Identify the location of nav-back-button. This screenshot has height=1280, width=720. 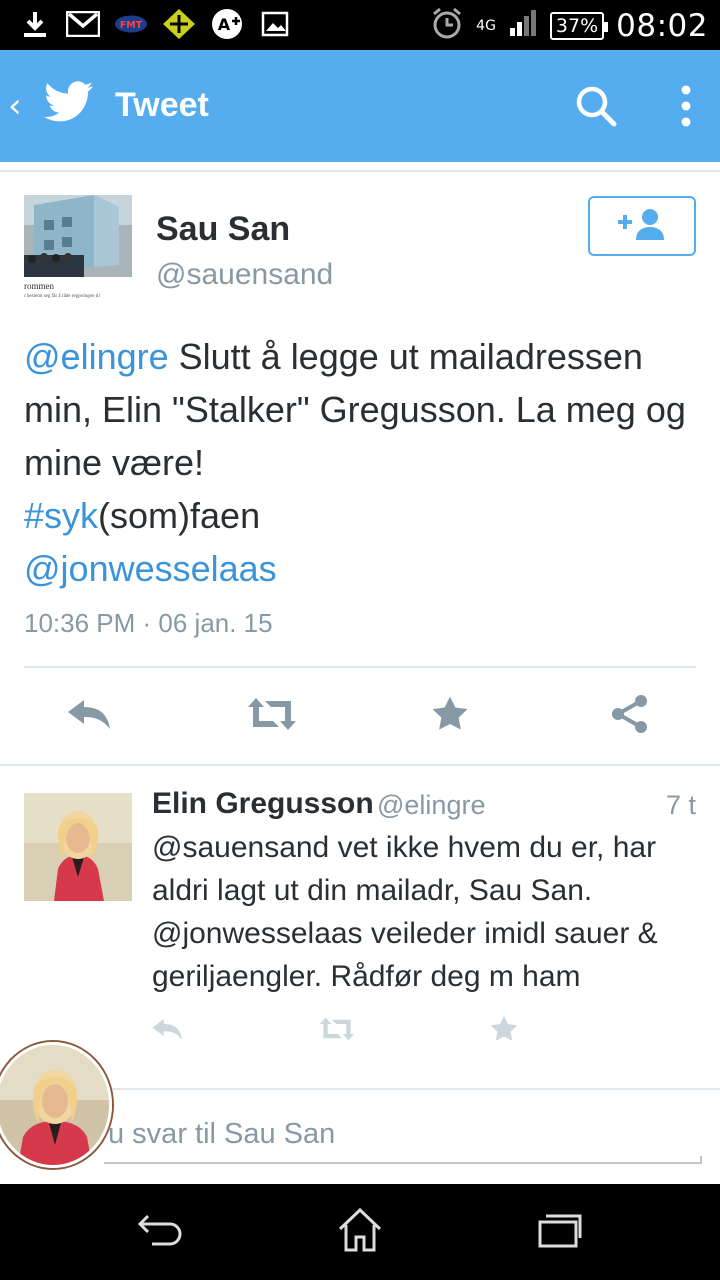
(160, 1232).